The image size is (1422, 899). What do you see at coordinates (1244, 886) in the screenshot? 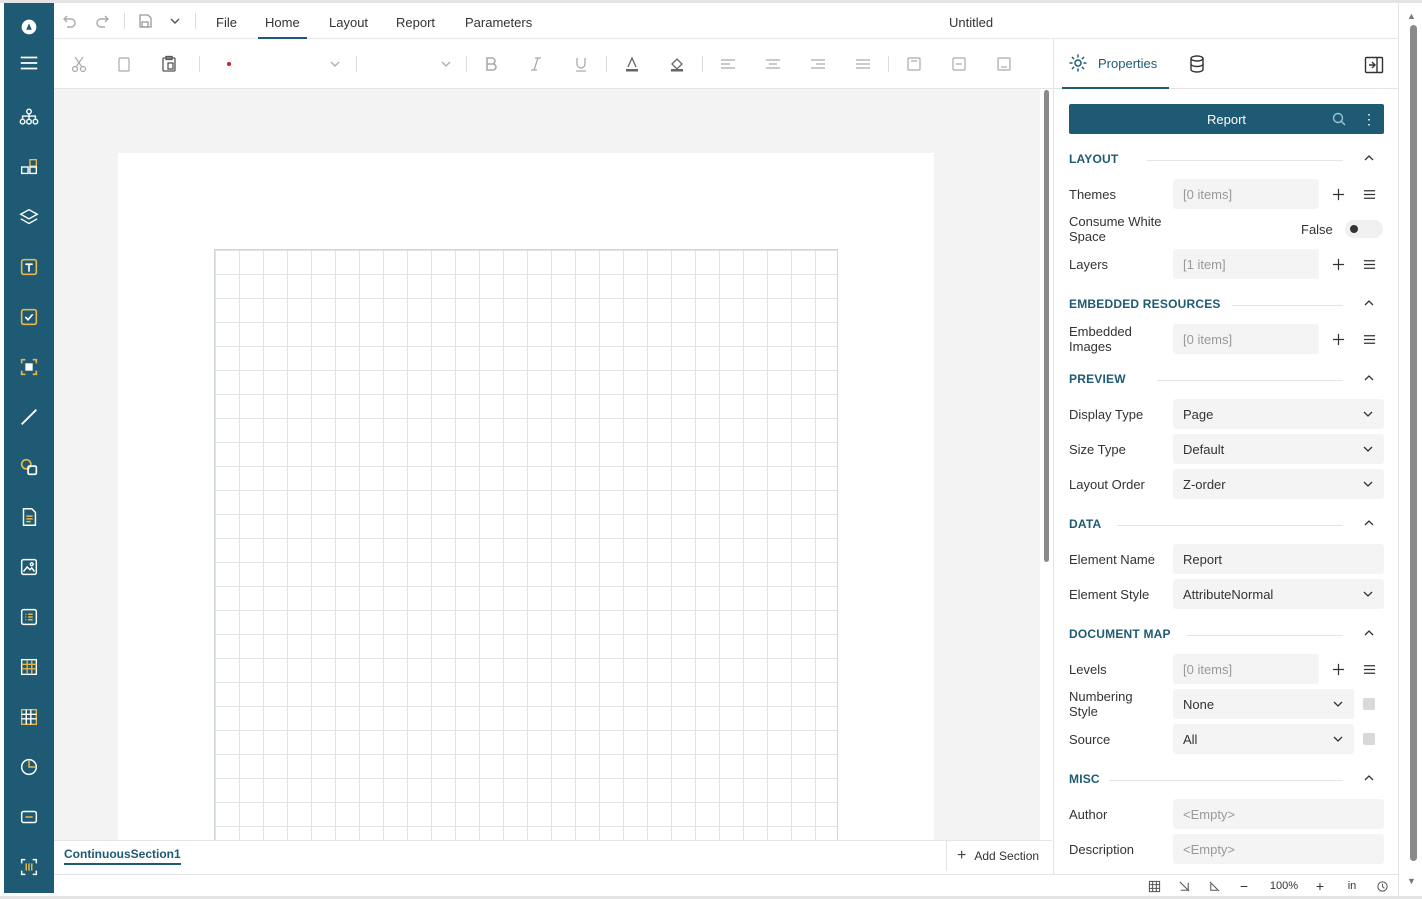
I see `zoom-out-button: −` at bounding box center [1244, 886].